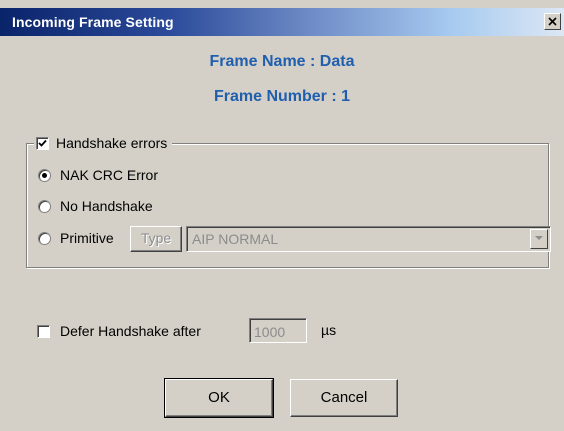 The image size is (564, 431). Describe the element at coordinates (282, 22) in the screenshot. I see `title-bar: Incoming Frame Setting` at that location.